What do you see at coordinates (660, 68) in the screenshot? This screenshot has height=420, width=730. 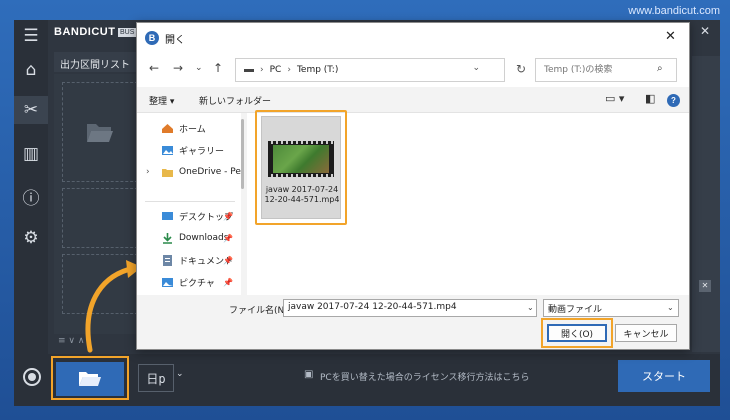 I see `search-icon: ⌕` at bounding box center [660, 68].